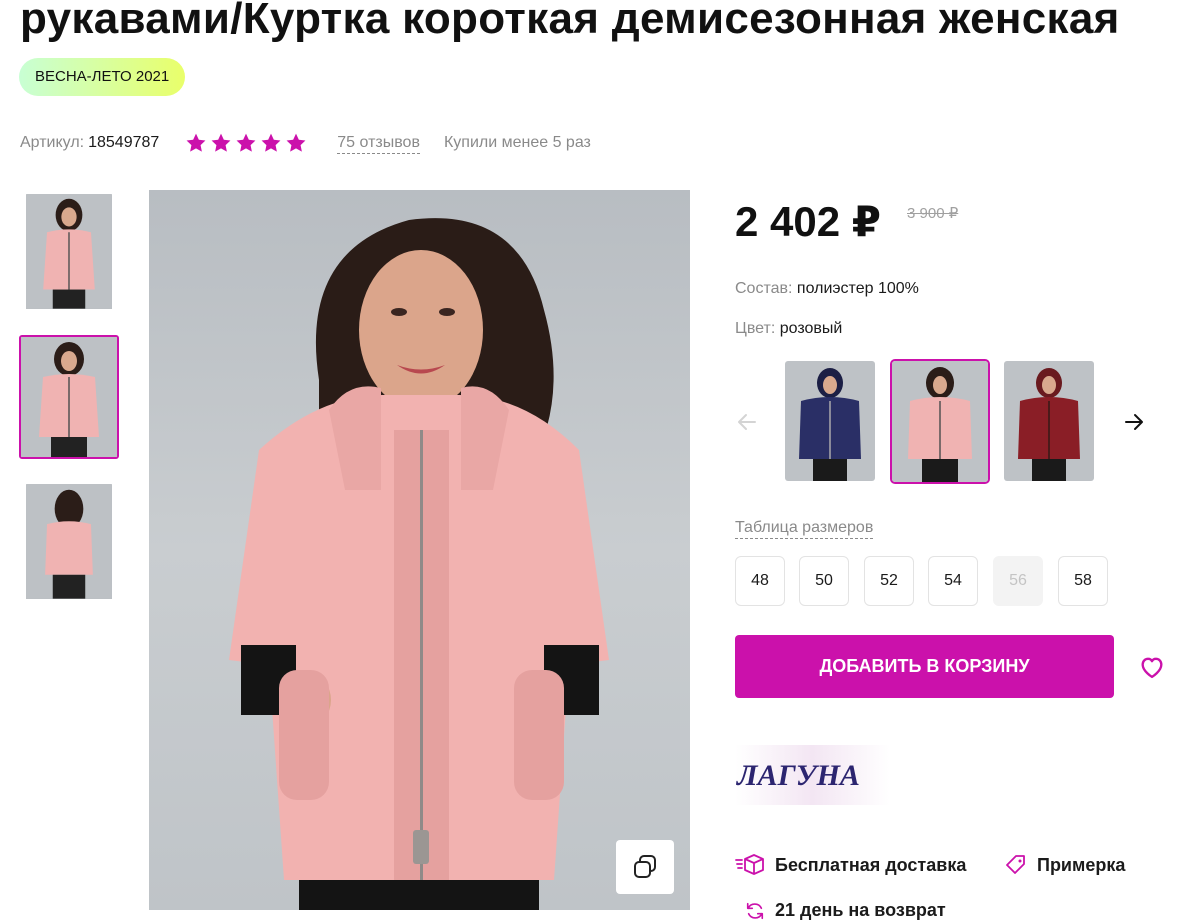 This screenshot has width=1200, height=922. Describe the element at coordinates (1134, 422) in the screenshot. I see `arrow-right-icon` at that location.